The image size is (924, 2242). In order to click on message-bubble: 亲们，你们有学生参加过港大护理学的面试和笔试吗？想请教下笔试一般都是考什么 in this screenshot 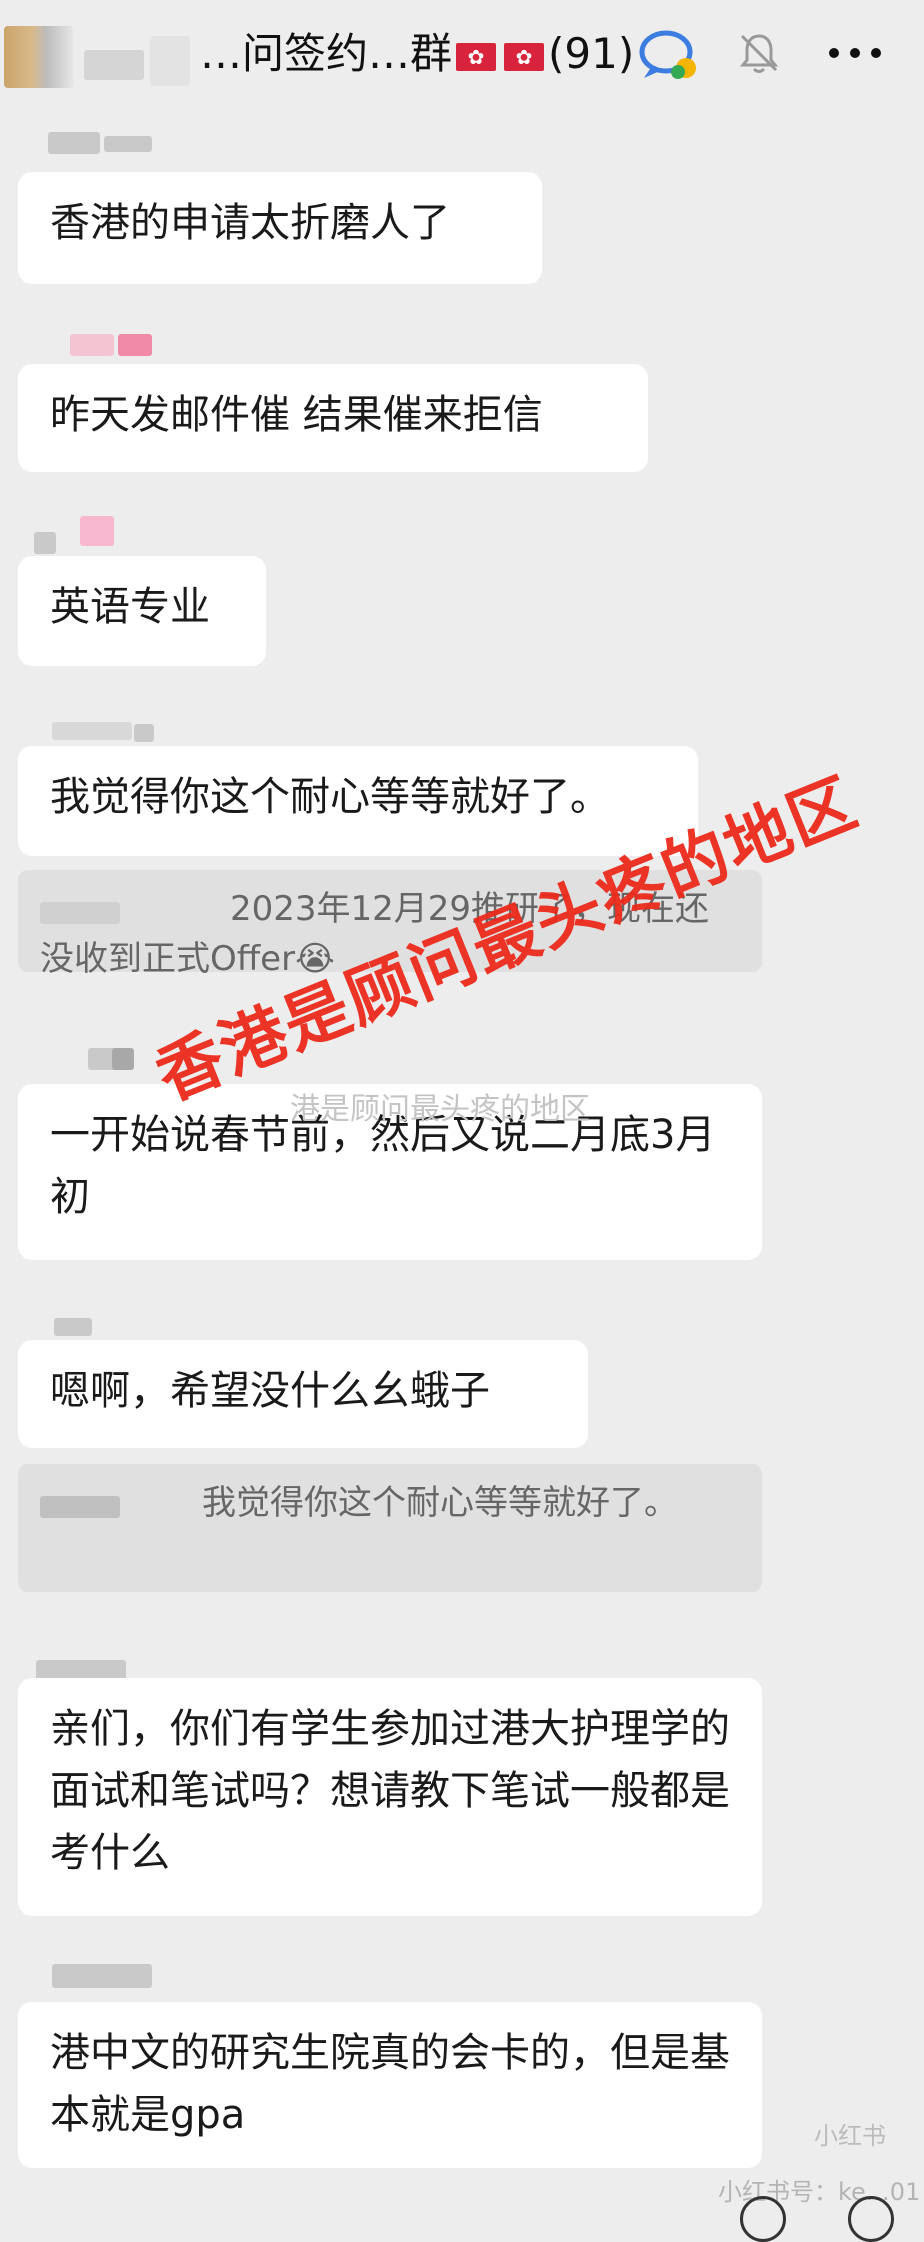, I will do `click(390, 1797)`.